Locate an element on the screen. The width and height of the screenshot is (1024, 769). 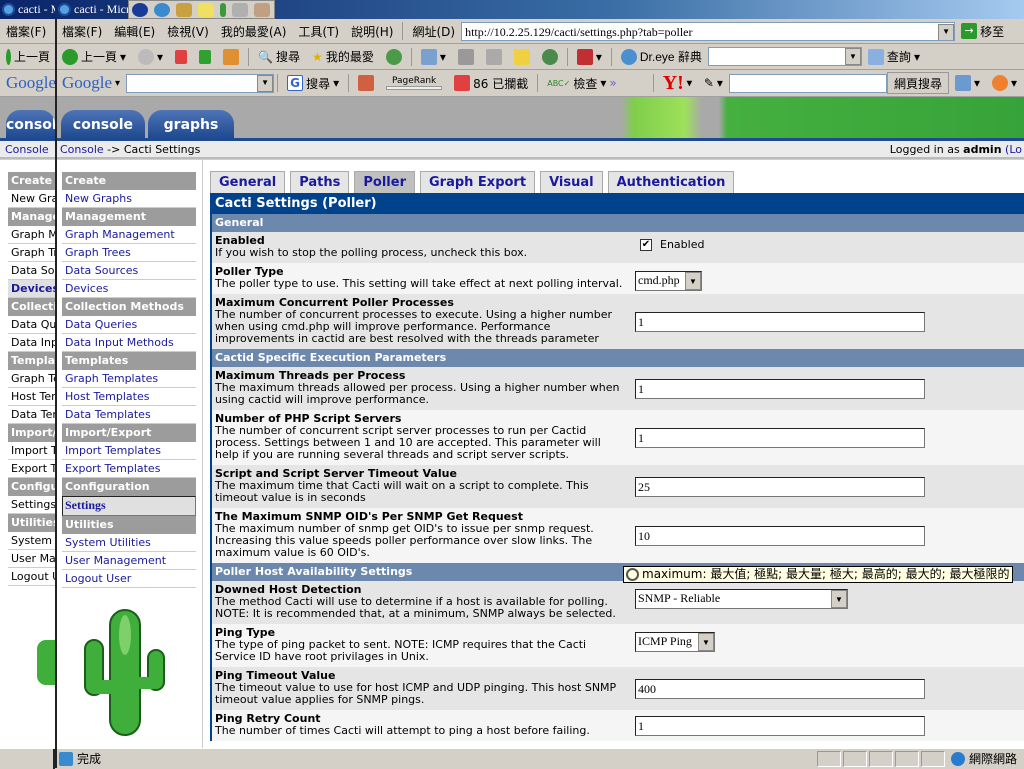
search-button: 🔍 搜尋 is located at coordinates (279, 56).